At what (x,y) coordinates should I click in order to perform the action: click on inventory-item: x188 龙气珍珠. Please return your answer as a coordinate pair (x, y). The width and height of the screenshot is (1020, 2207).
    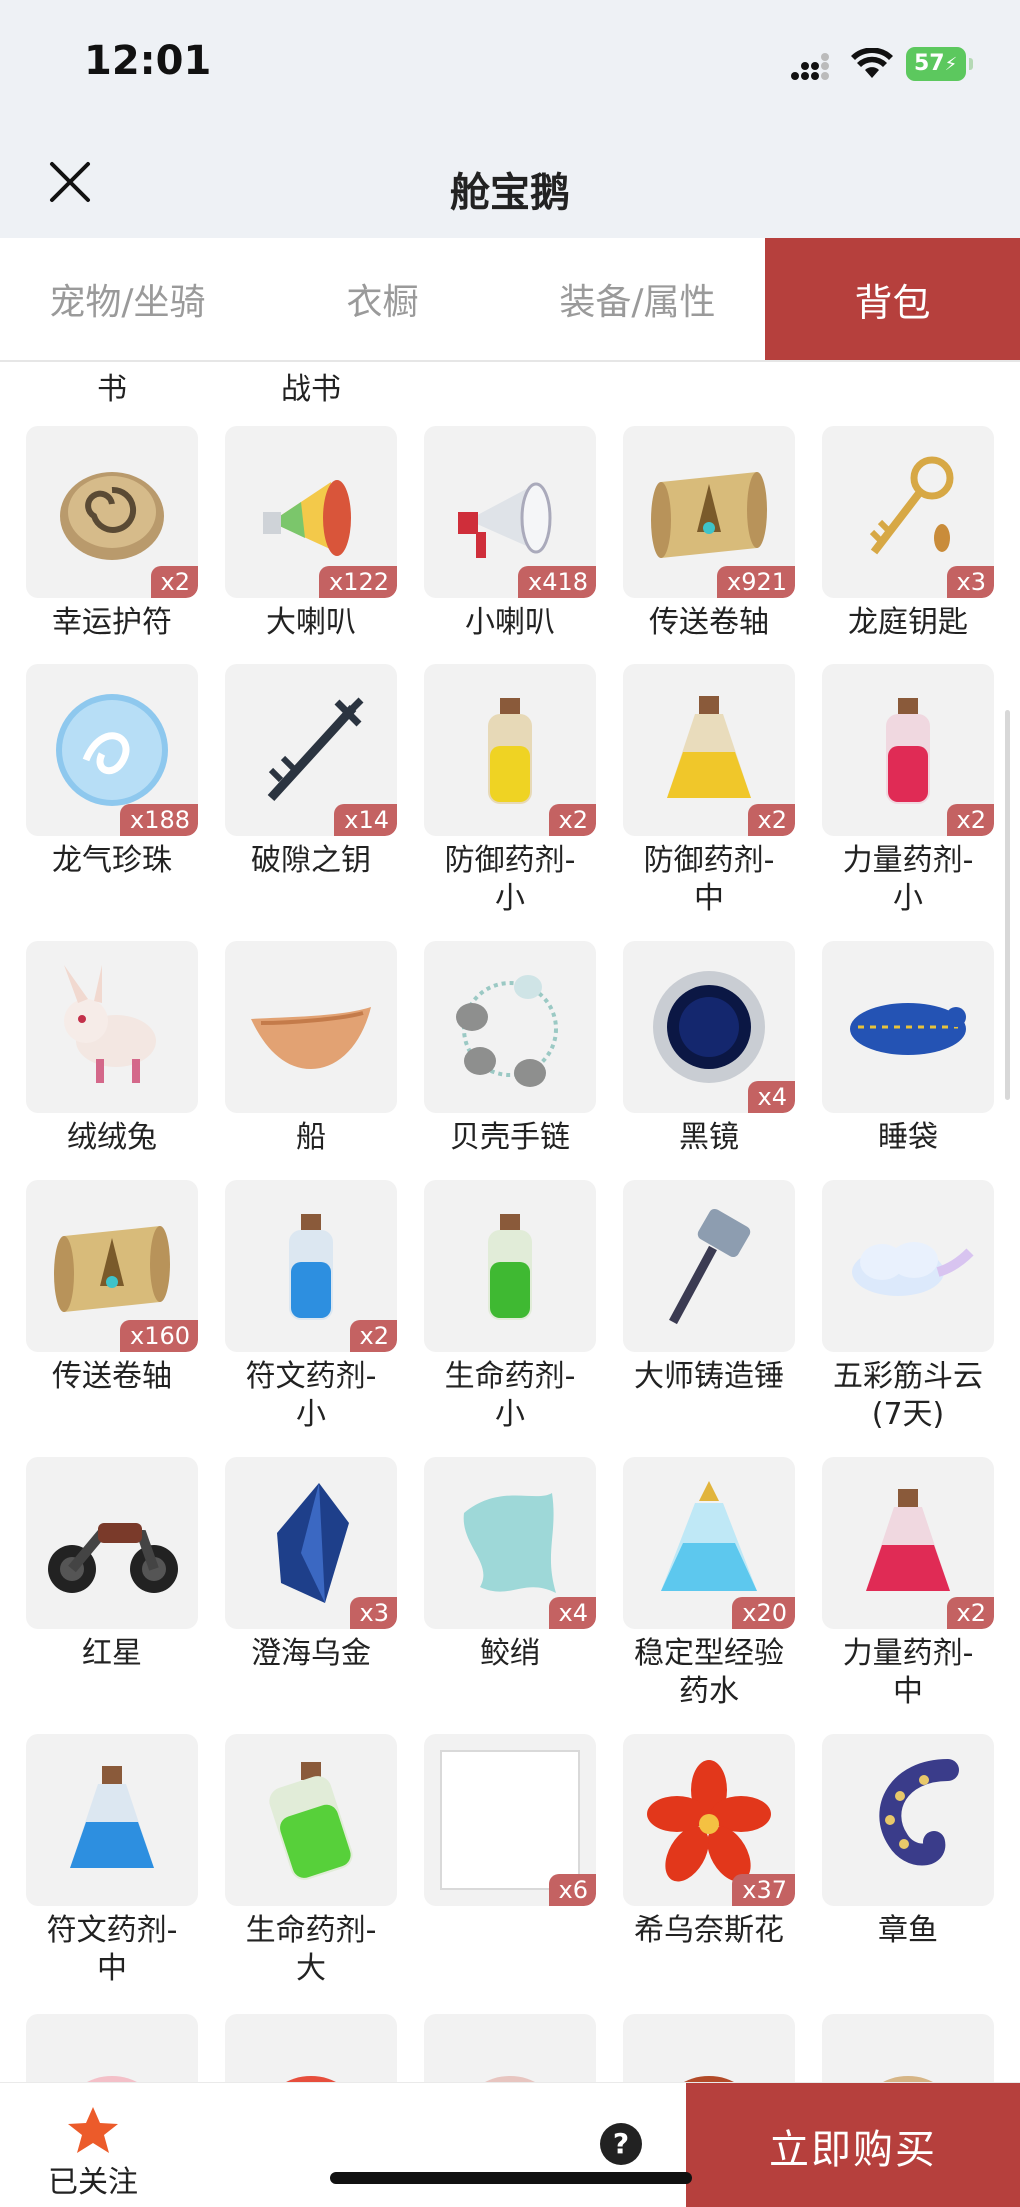
    Looking at the image, I should click on (112, 772).